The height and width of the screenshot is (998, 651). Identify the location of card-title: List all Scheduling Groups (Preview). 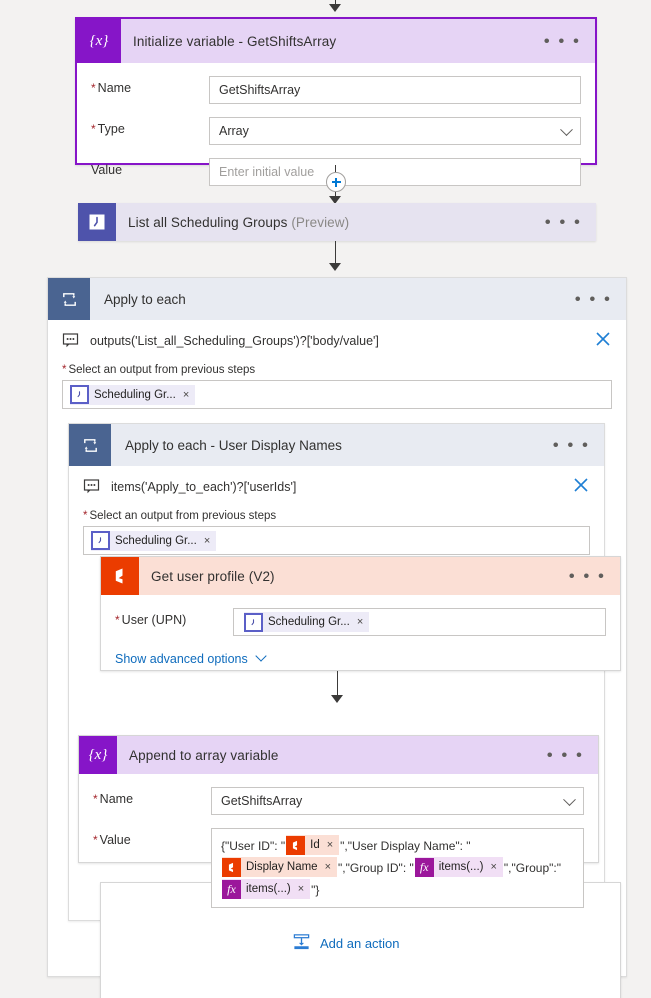
(232, 222).